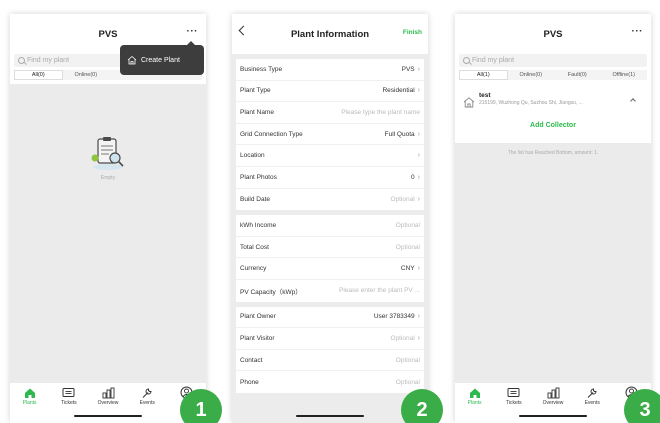  I want to click on step-badge-1: 1, so click(201, 406).